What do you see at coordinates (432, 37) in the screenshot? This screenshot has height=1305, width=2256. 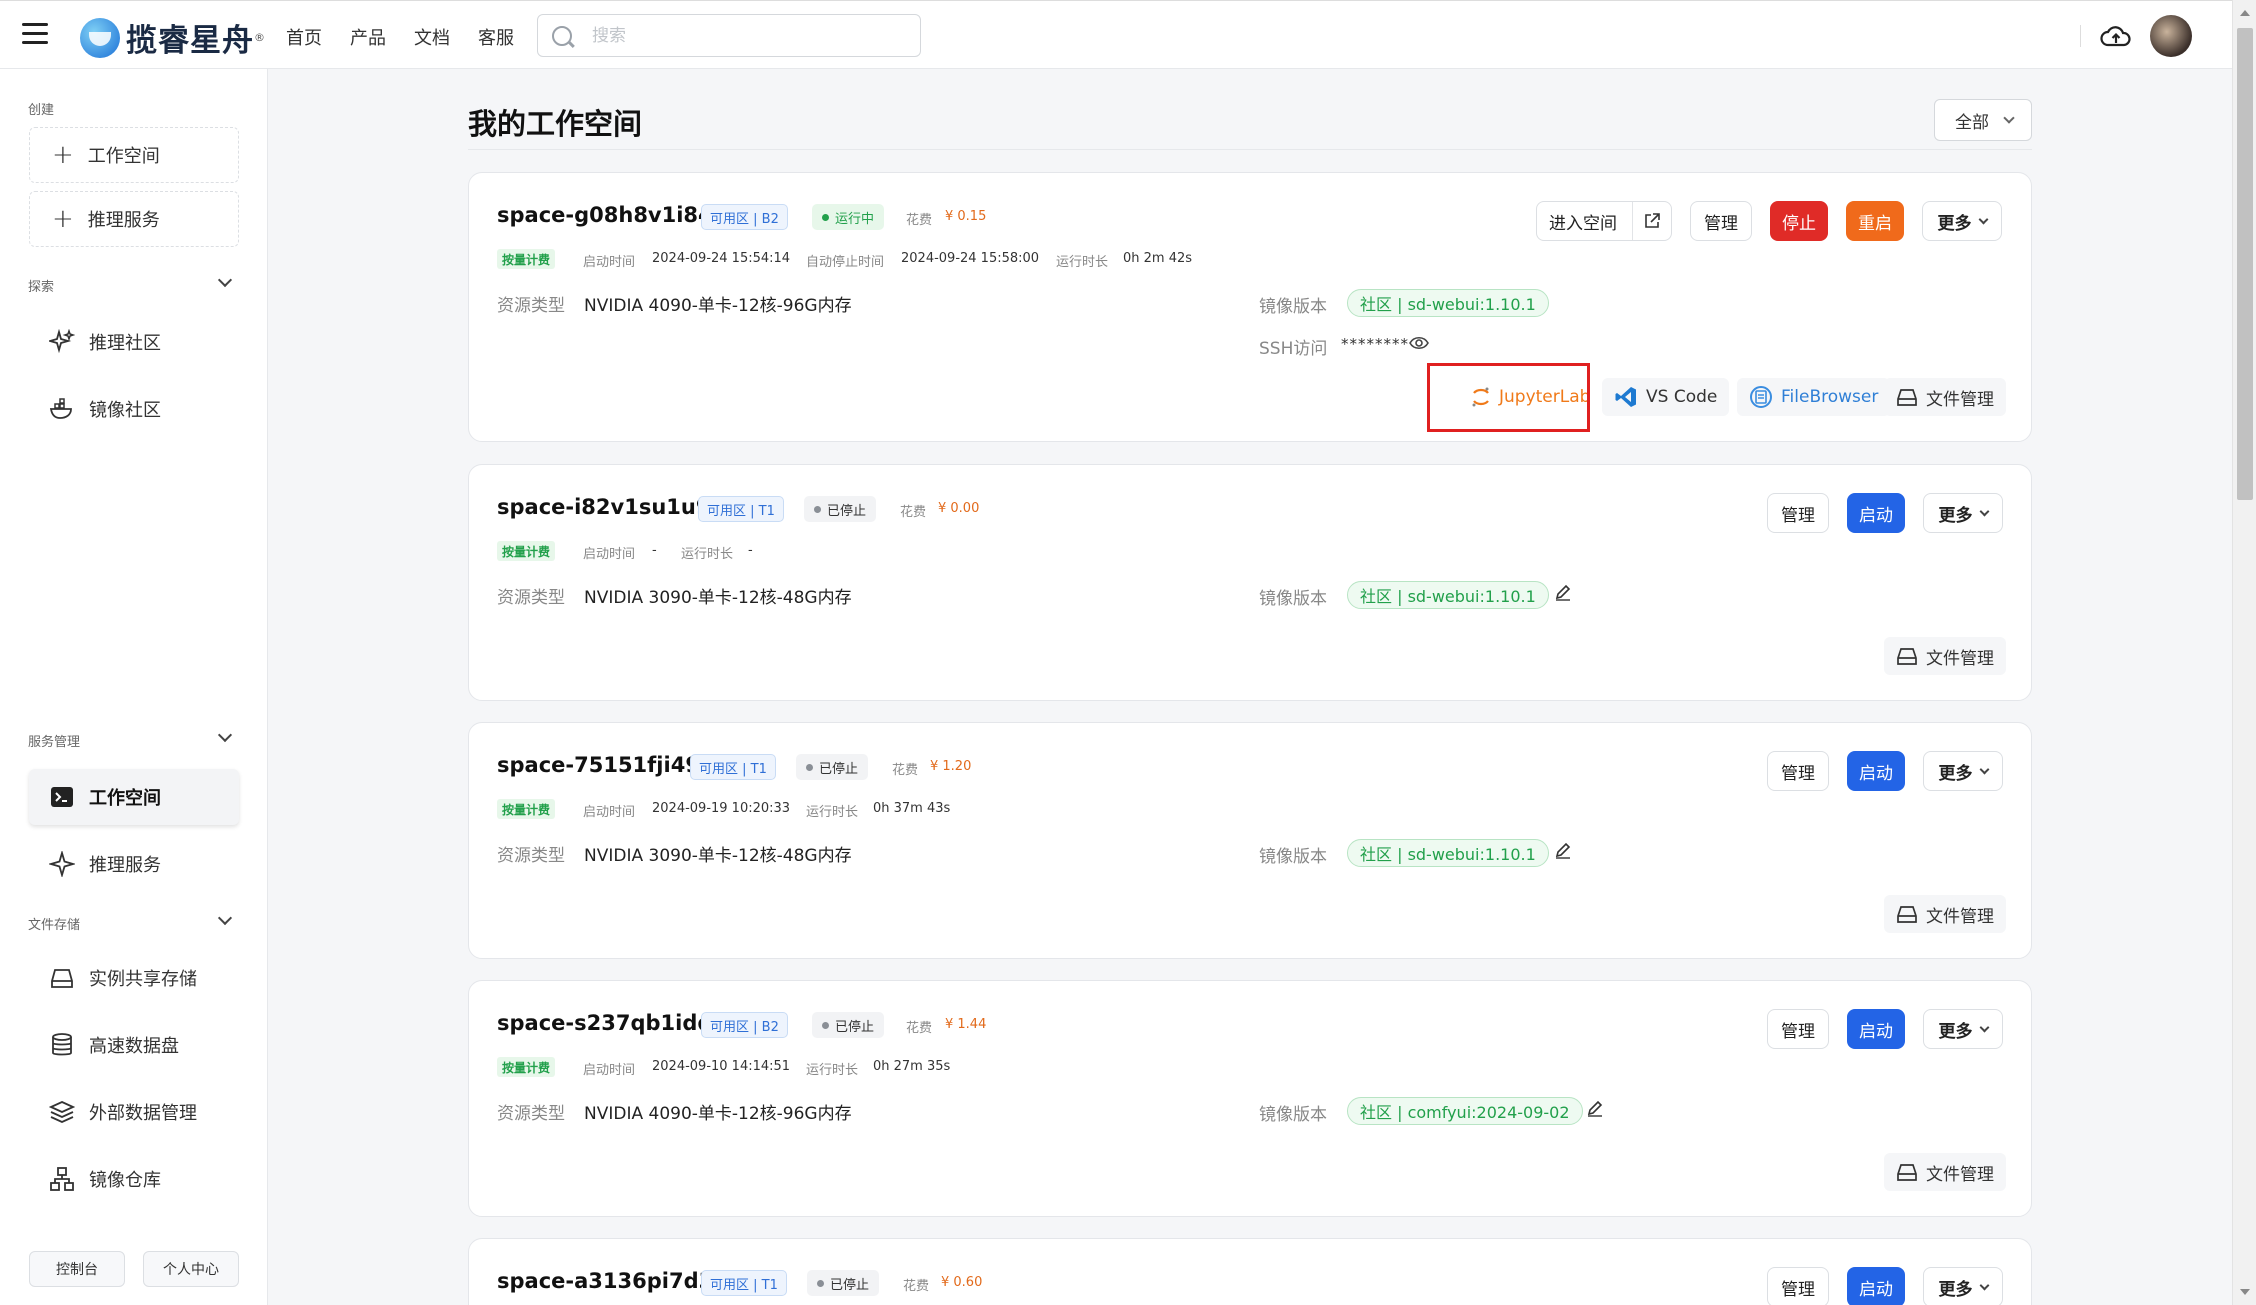 I see `nav-docs: 文档` at bounding box center [432, 37].